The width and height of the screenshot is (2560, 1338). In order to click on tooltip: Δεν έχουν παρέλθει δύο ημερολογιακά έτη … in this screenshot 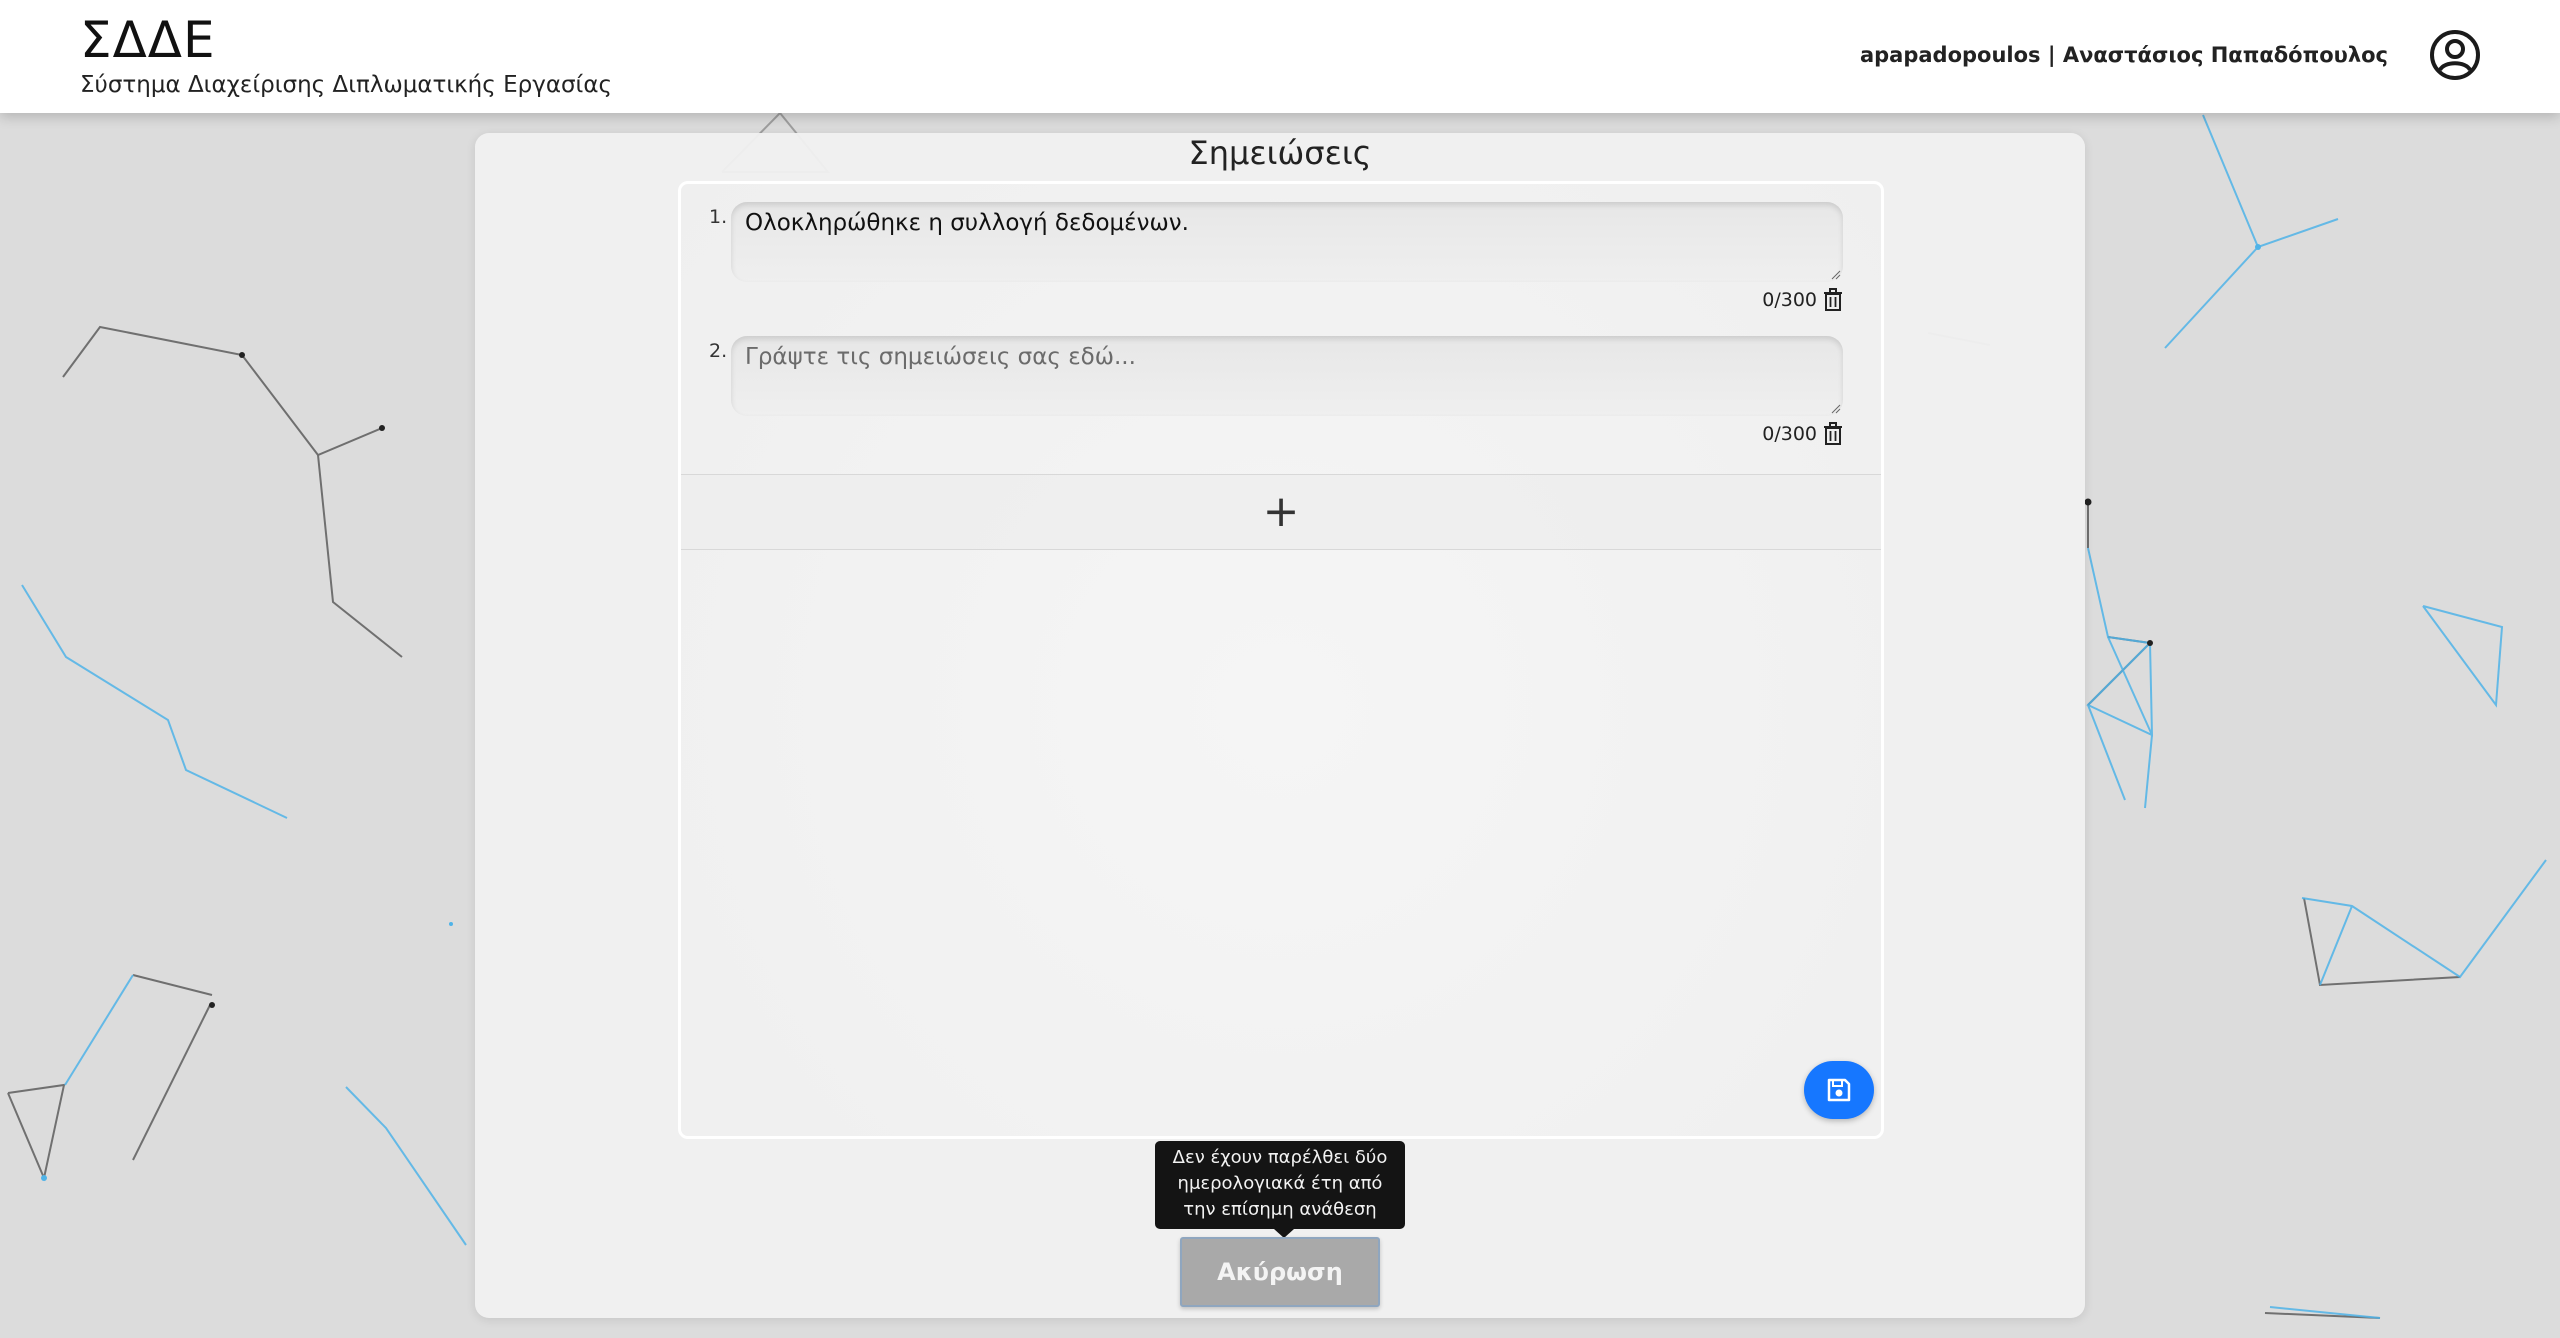, I will do `click(1280, 1185)`.